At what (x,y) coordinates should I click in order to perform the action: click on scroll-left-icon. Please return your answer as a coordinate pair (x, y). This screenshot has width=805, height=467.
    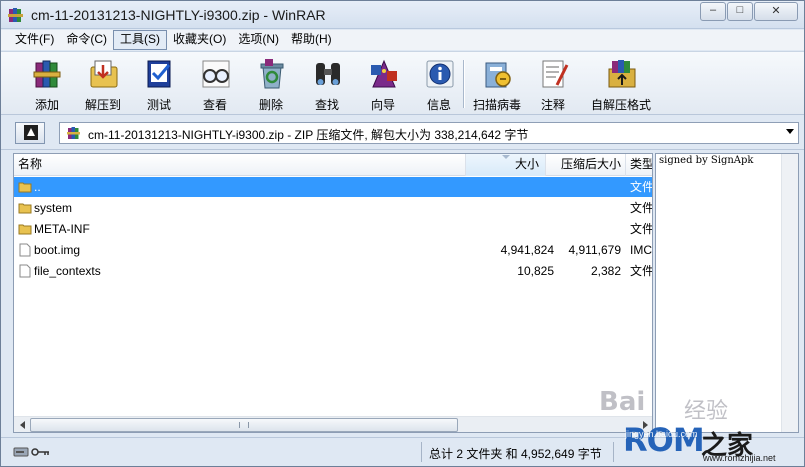
    Looking at the image, I should click on (23, 425).